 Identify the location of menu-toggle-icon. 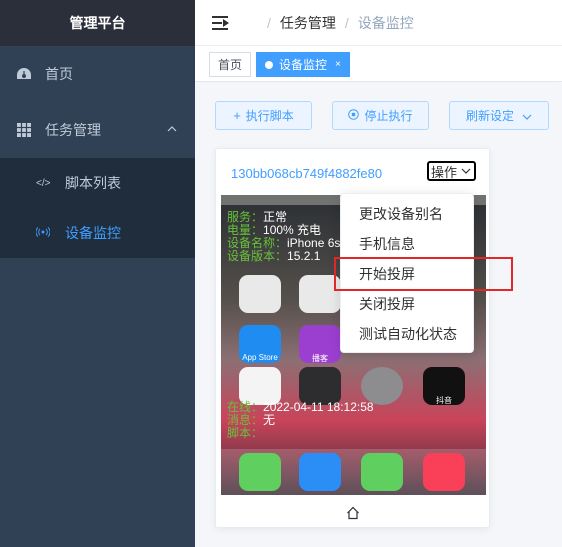
(221, 22).